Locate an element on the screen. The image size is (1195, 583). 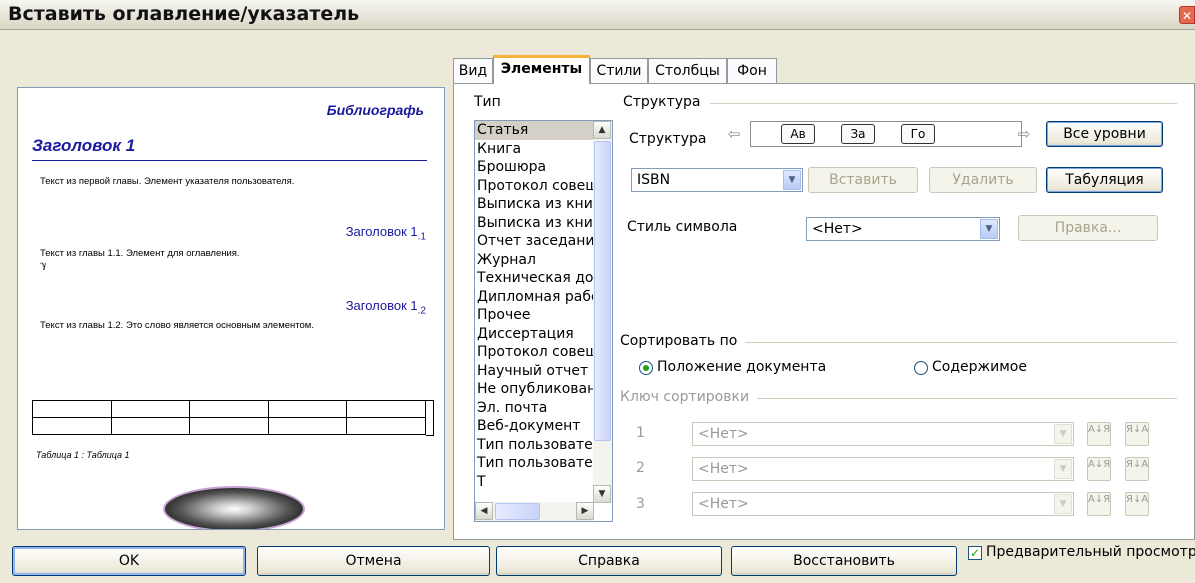
scroll-up-icon: ▲ is located at coordinates (602, 130).